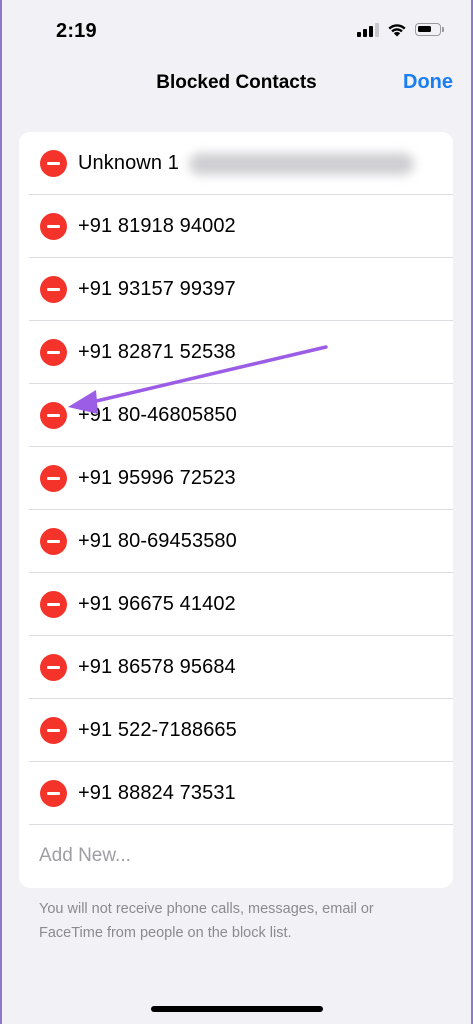 This screenshot has height=1024, width=473. I want to click on contact-row: +91 88824 73531, so click(236, 793).